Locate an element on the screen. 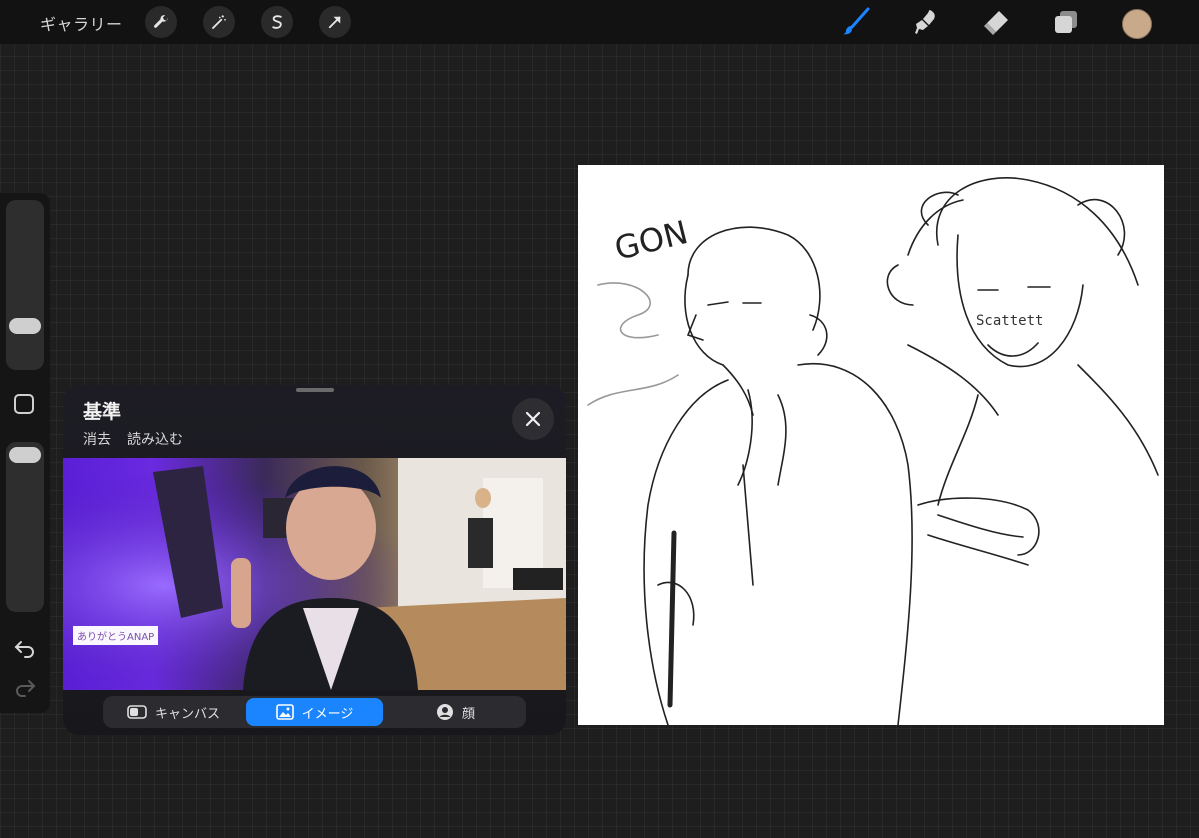  import-button: 読み込む is located at coordinates (155, 439).